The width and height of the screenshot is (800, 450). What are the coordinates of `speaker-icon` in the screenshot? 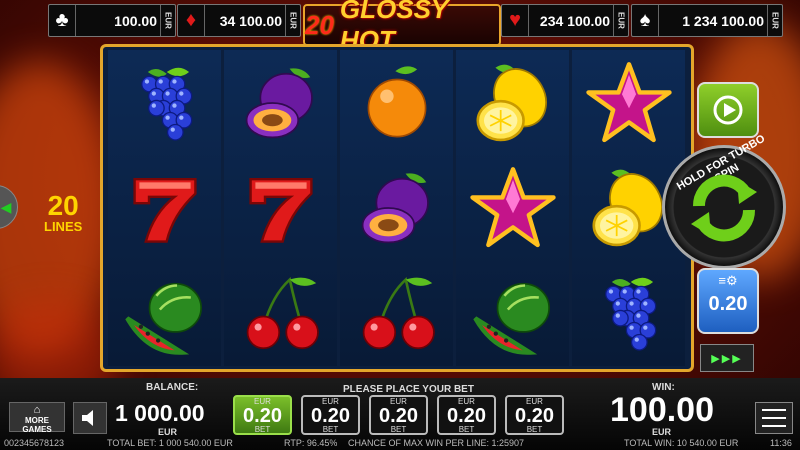 It's located at (87, 418).